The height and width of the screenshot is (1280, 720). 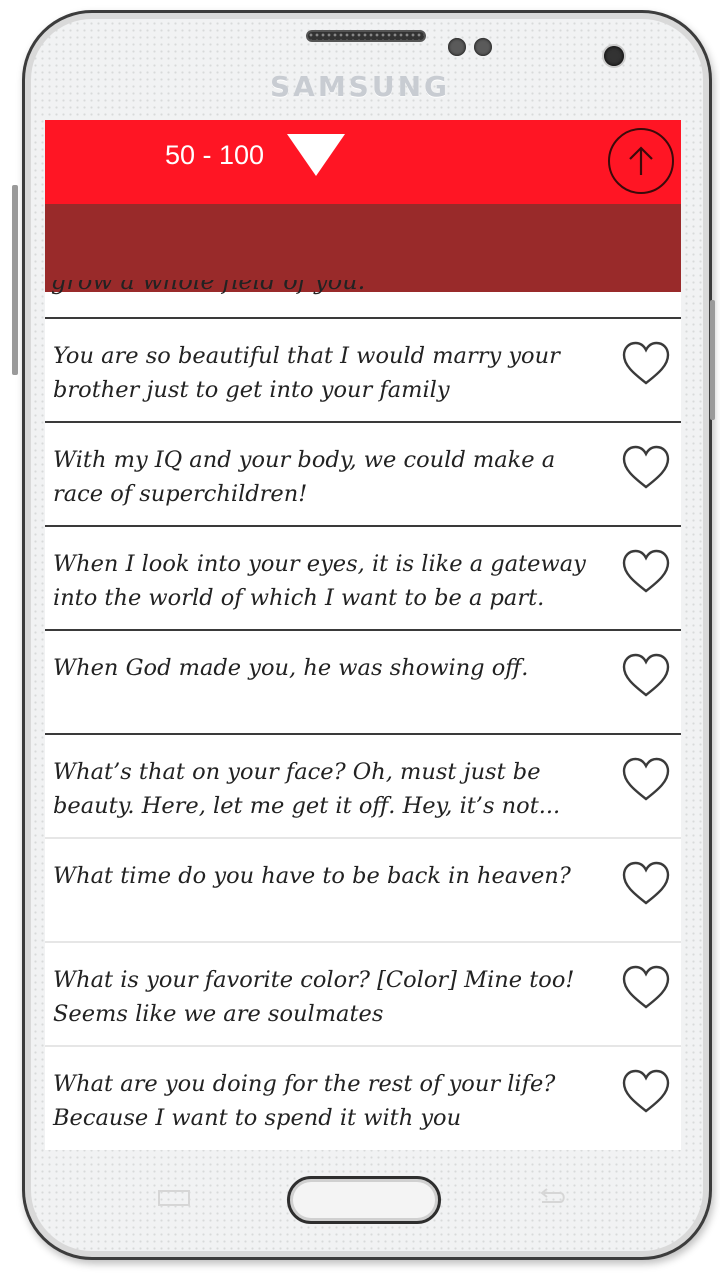 What do you see at coordinates (174, 1198) in the screenshot?
I see `recent-apps-key-icon` at bounding box center [174, 1198].